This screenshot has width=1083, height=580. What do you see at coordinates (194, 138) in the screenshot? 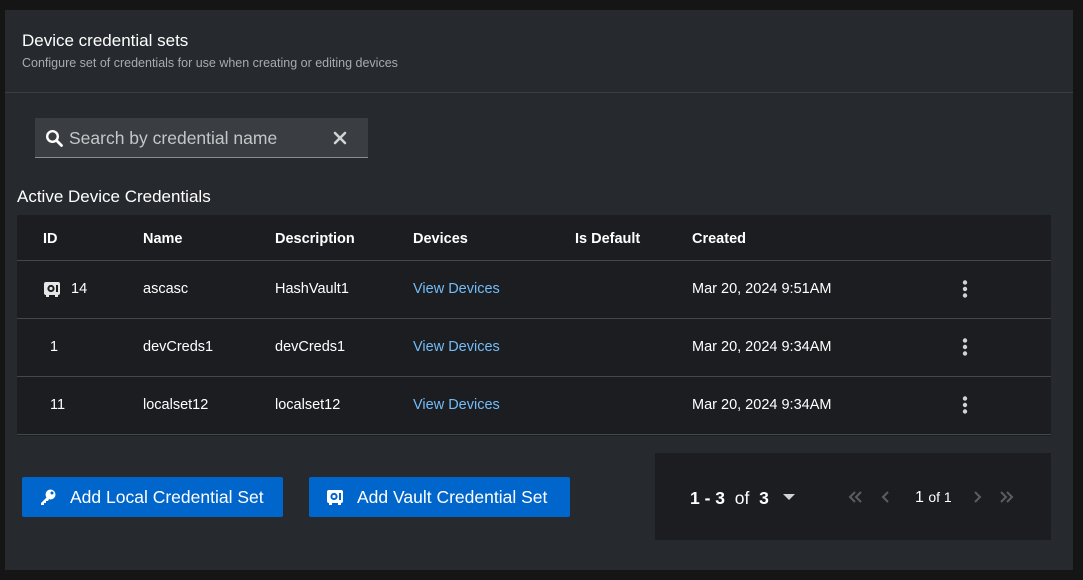
I see `search-input` at bounding box center [194, 138].